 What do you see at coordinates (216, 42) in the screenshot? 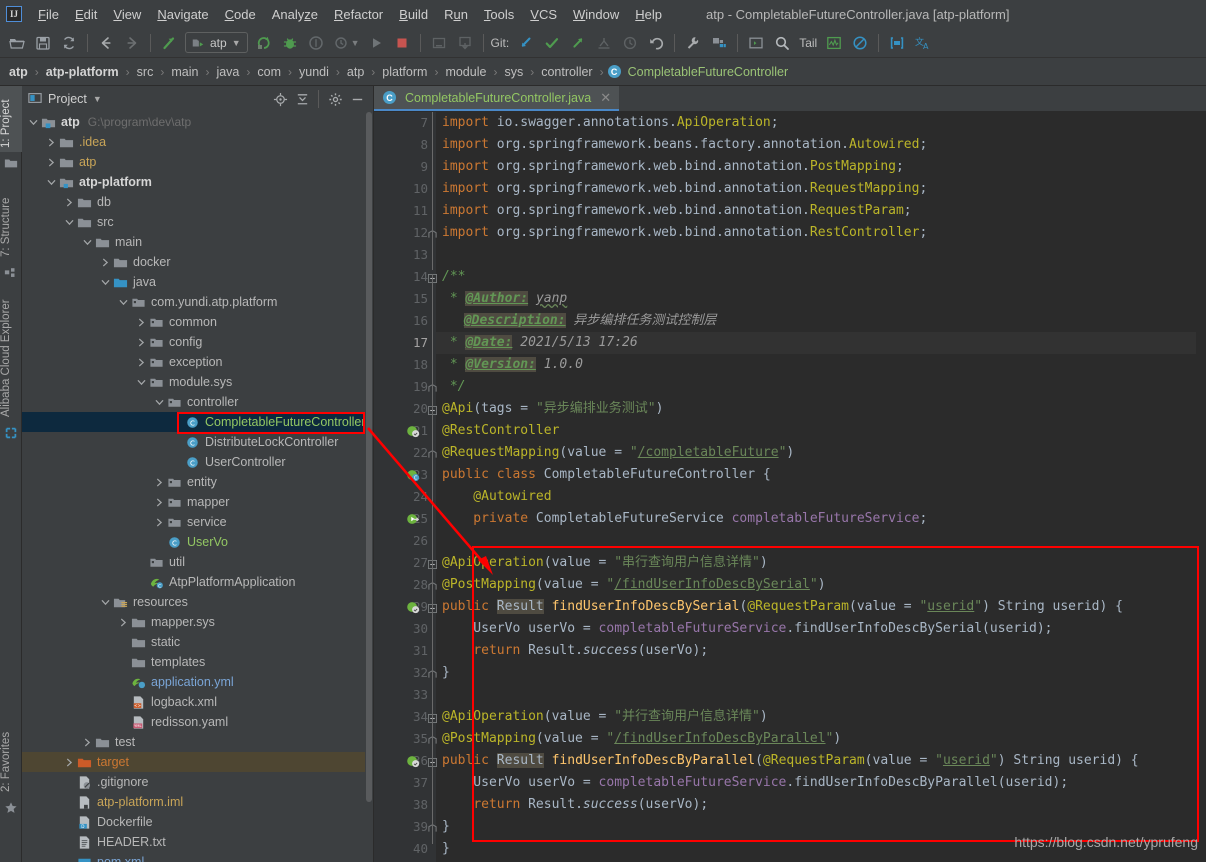
I see `run-configuration-selector: atp ▼` at bounding box center [216, 42].